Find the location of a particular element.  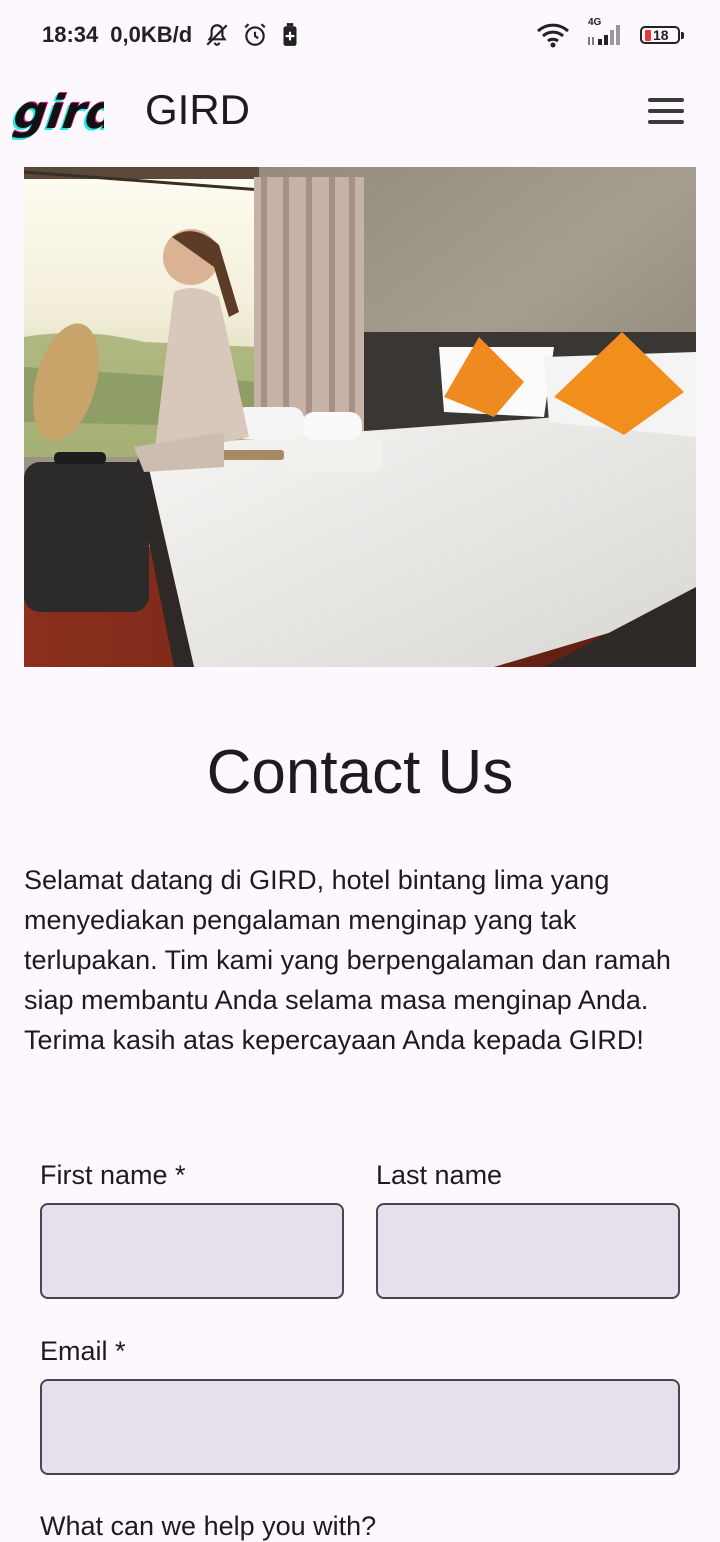

help-topic-label: What can we help you with? is located at coordinates (208, 1526).